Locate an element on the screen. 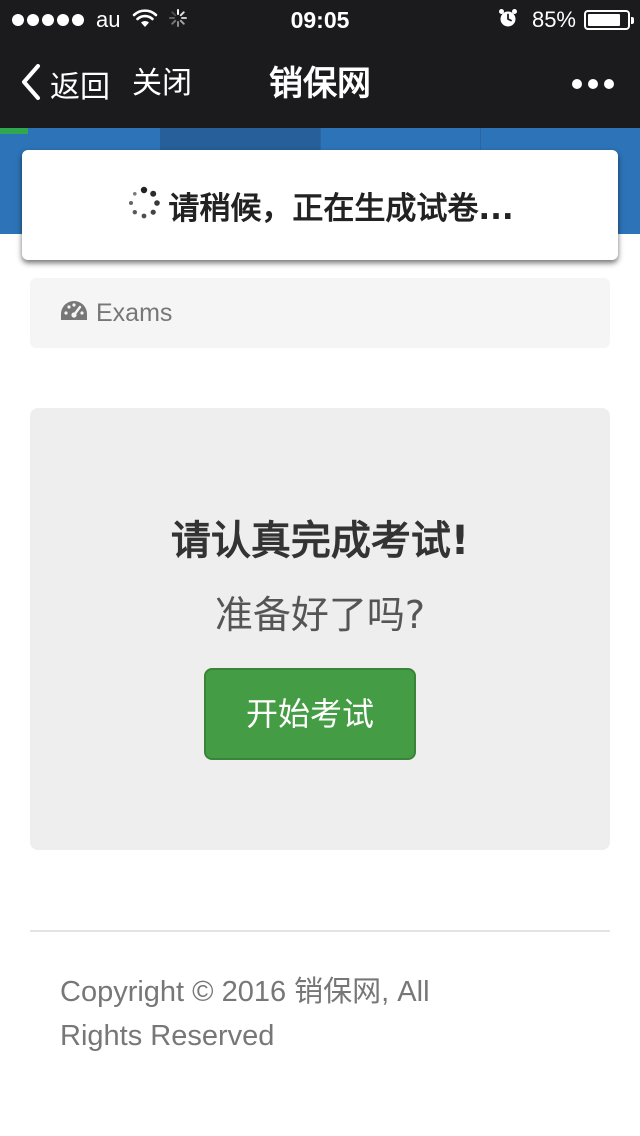 The image size is (640, 1136). breadcrumb-exams-link: Exams is located at coordinates (134, 313).